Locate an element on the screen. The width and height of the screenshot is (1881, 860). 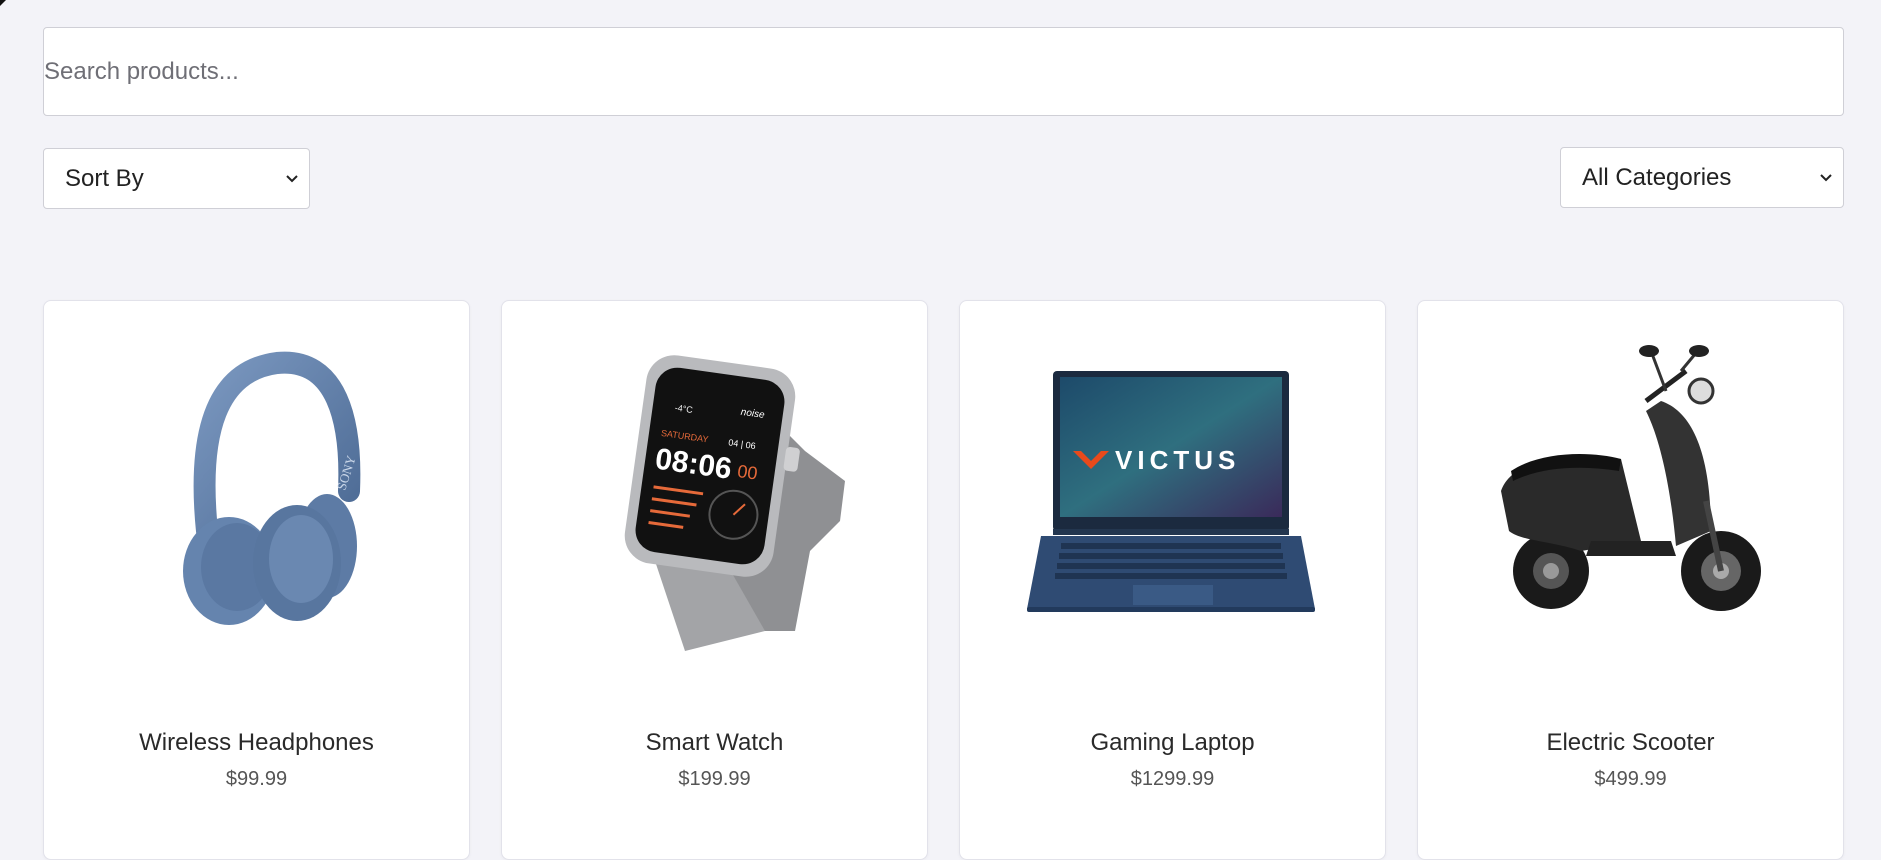
laptop-image: VICTUS is located at coordinates (1172, 491).